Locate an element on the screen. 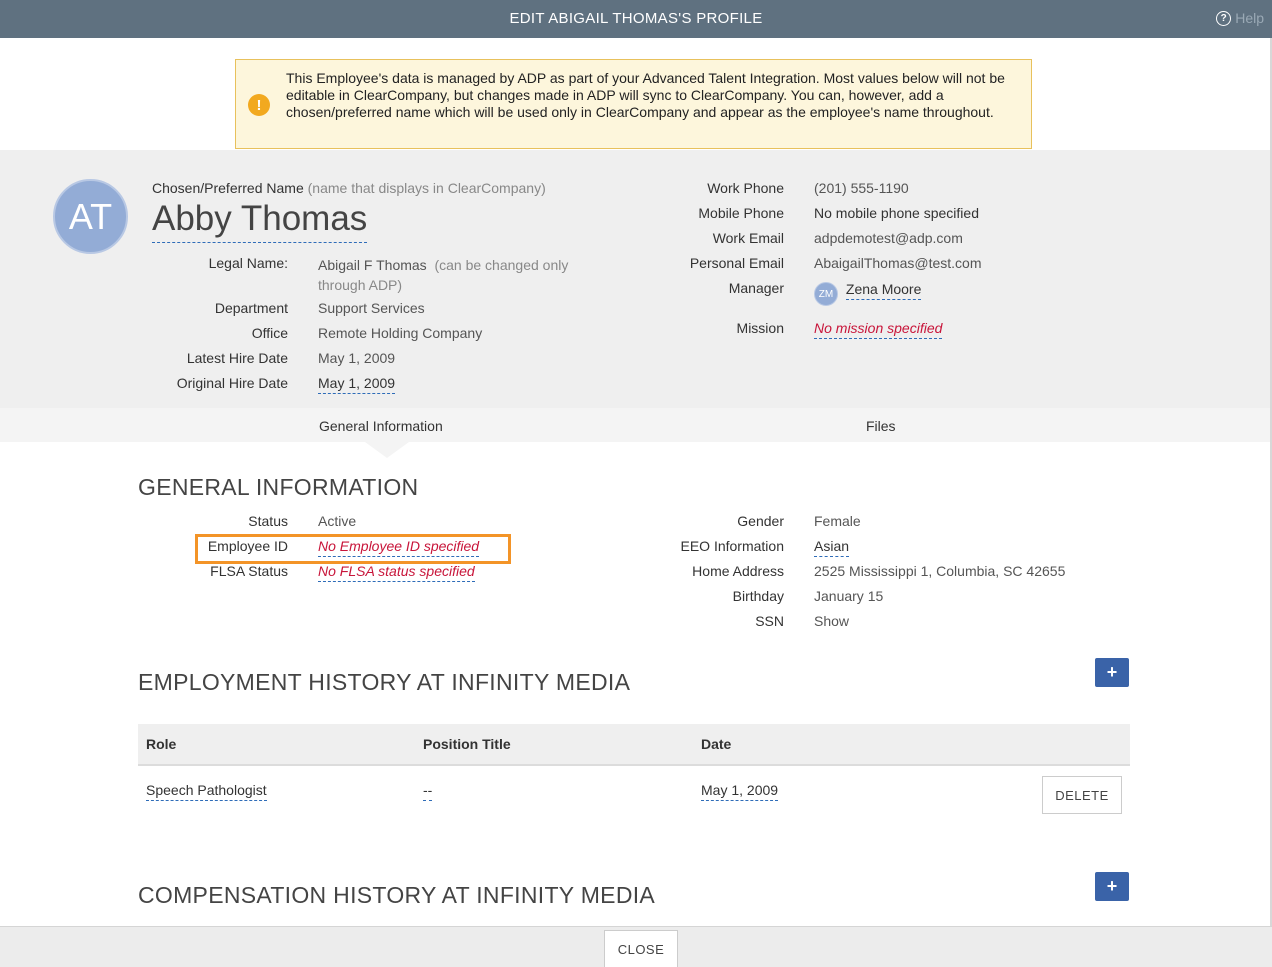  profile-tabs: General Information Files is located at coordinates (636, 425).